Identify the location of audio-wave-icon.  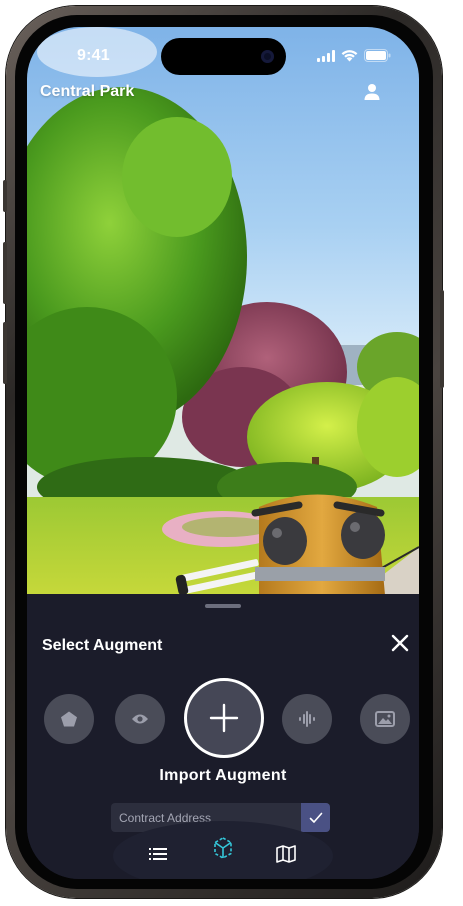
(307, 719).